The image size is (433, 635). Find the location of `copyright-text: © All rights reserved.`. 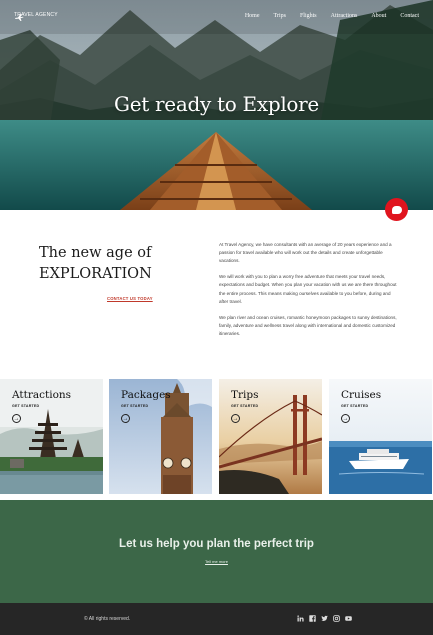

copyright-text: © All rights reserved. is located at coordinates (107, 619).